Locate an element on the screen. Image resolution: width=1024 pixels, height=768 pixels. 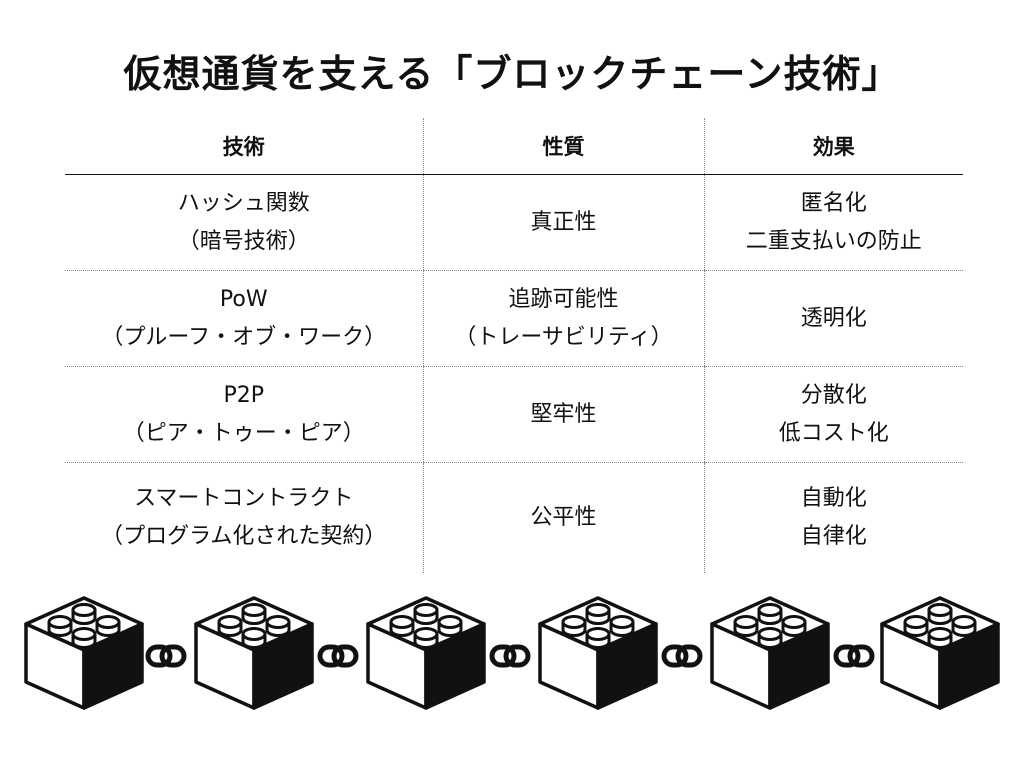
property-name: 公平性 is located at coordinates (563, 517).